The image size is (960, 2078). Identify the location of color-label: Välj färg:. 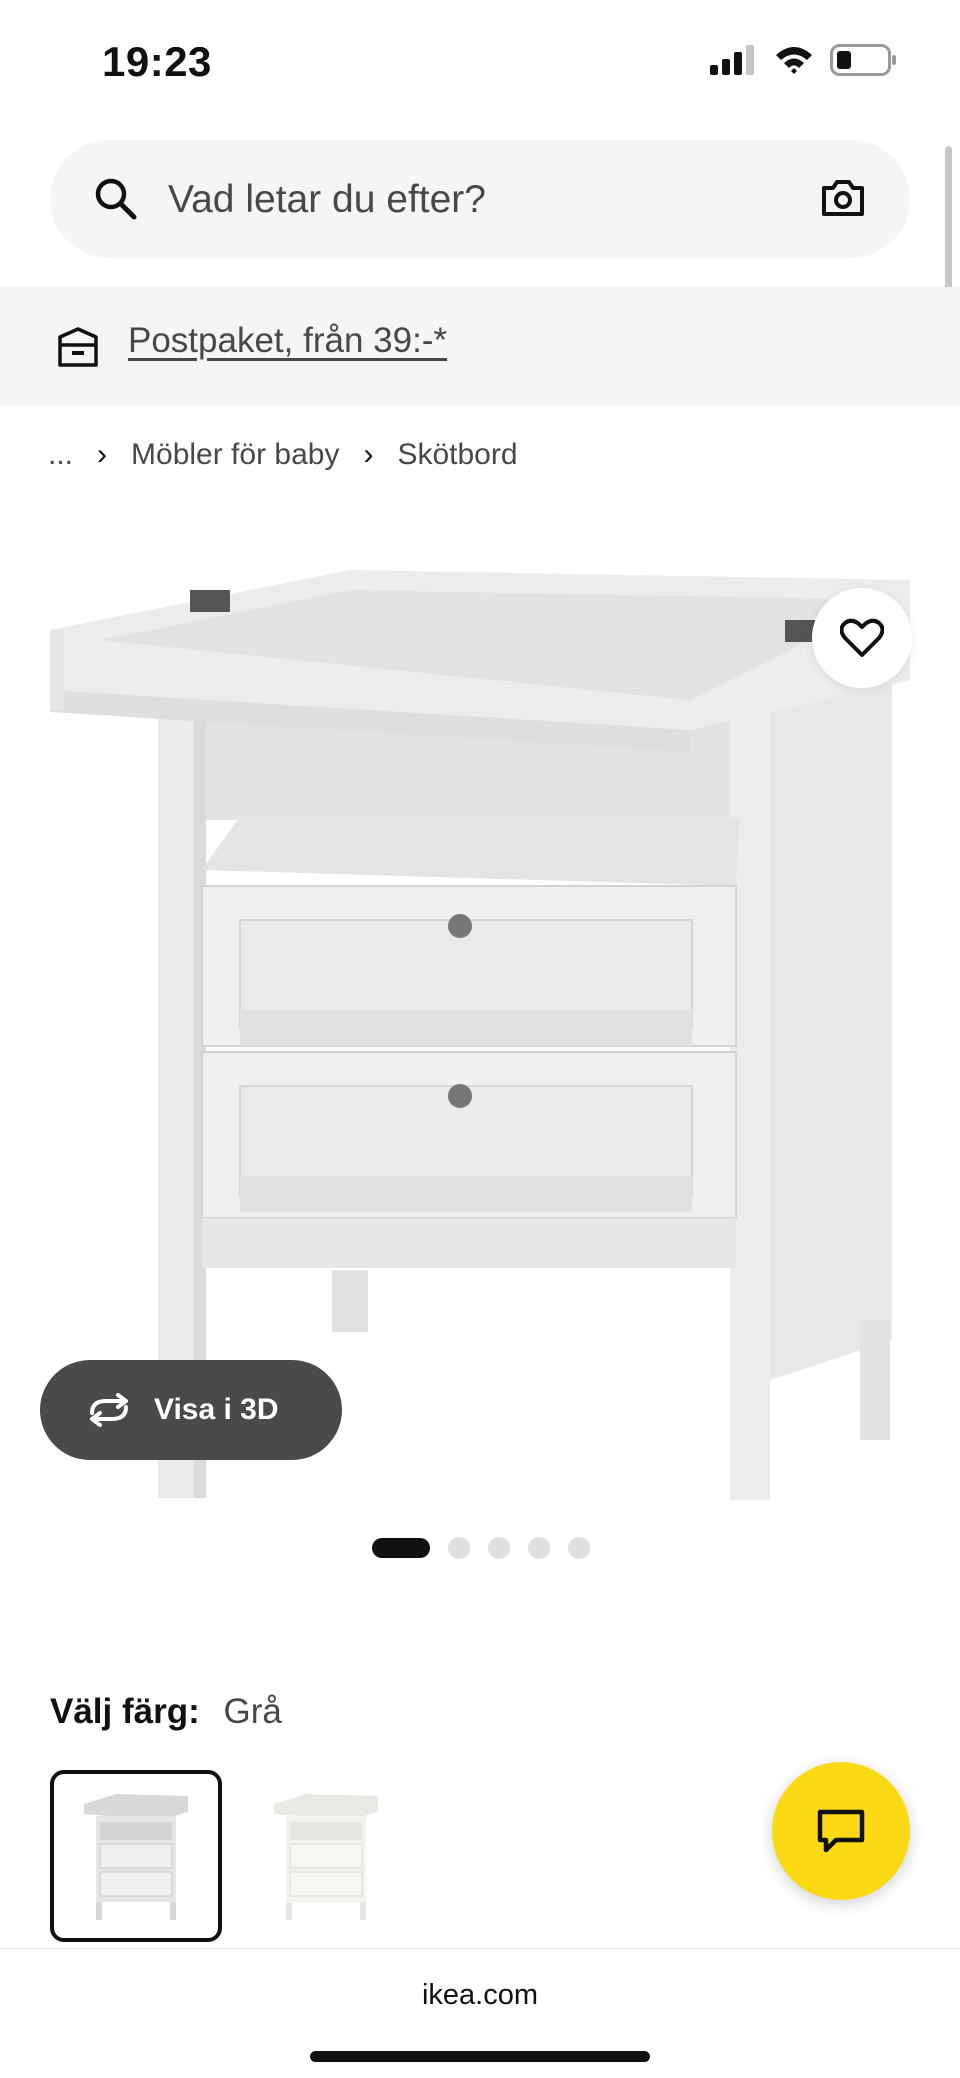
(125, 1711).